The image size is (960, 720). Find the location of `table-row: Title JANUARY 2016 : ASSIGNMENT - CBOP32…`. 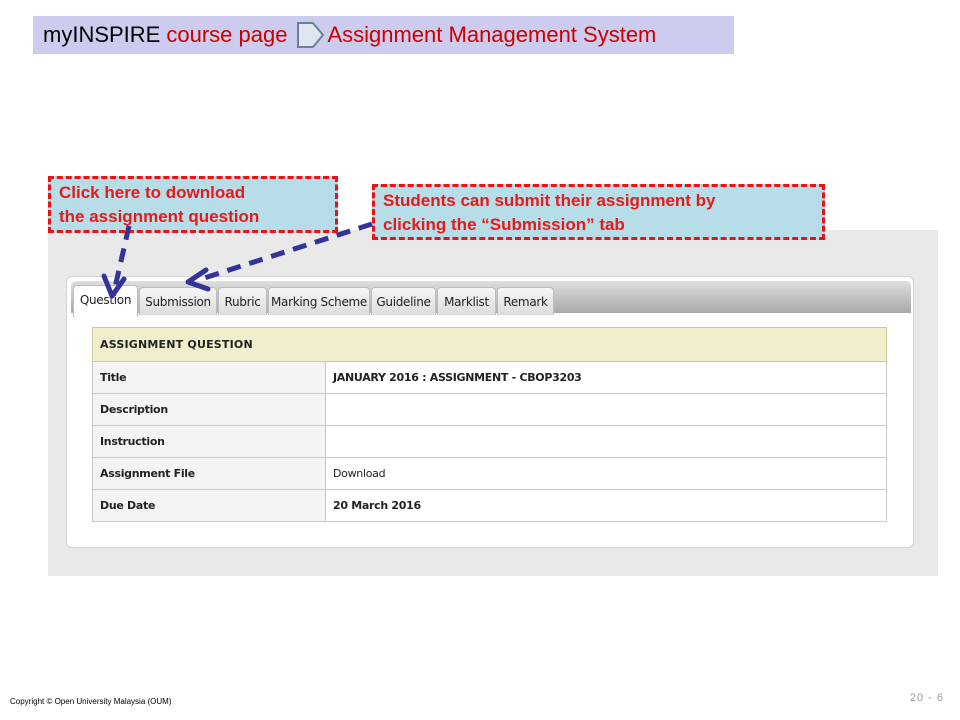

table-row: Title JANUARY 2016 : ASSIGNMENT - CBOP32… is located at coordinates (489, 377).